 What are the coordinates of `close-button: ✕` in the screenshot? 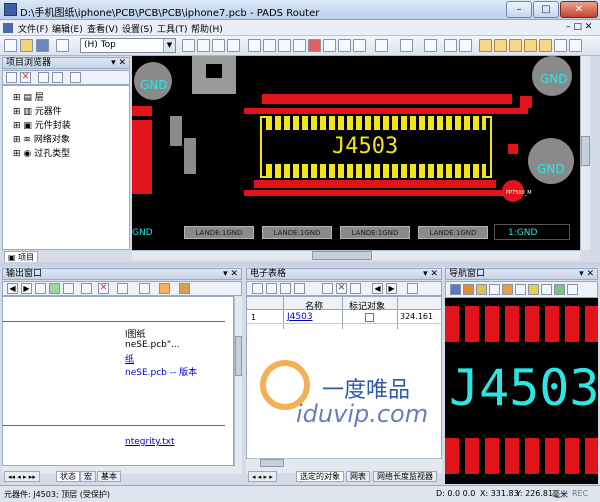 It's located at (579, 9).